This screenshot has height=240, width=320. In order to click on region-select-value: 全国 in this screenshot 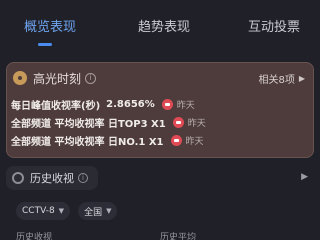, I will do `click(93, 212)`.